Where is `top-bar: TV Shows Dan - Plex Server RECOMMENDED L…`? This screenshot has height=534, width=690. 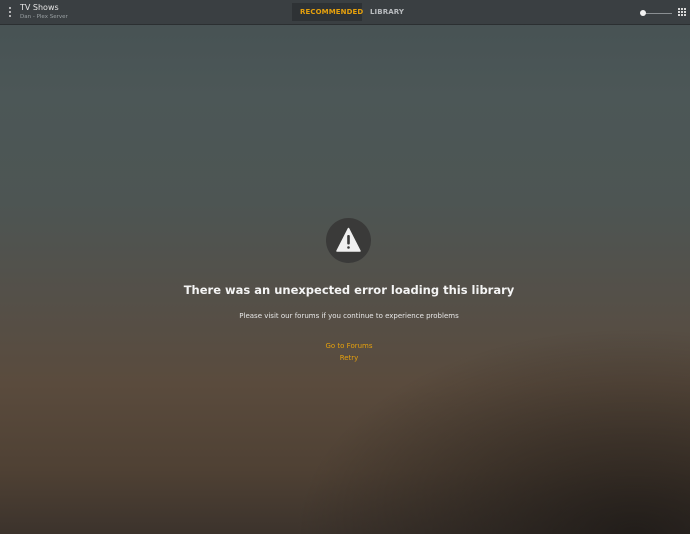
top-bar: TV Shows Dan - Plex Server RECOMMENDED L… is located at coordinates (345, 12).